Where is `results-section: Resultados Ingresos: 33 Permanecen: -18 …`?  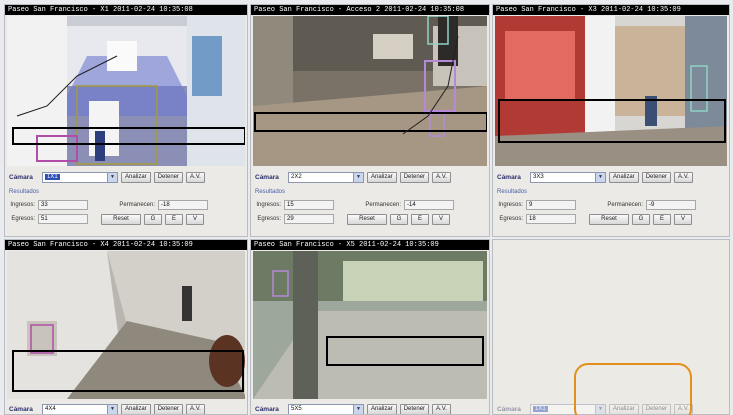
results-section: Resultados Ingresos: 33 Permanecen: -18 … is located at coordinates (126, 211).